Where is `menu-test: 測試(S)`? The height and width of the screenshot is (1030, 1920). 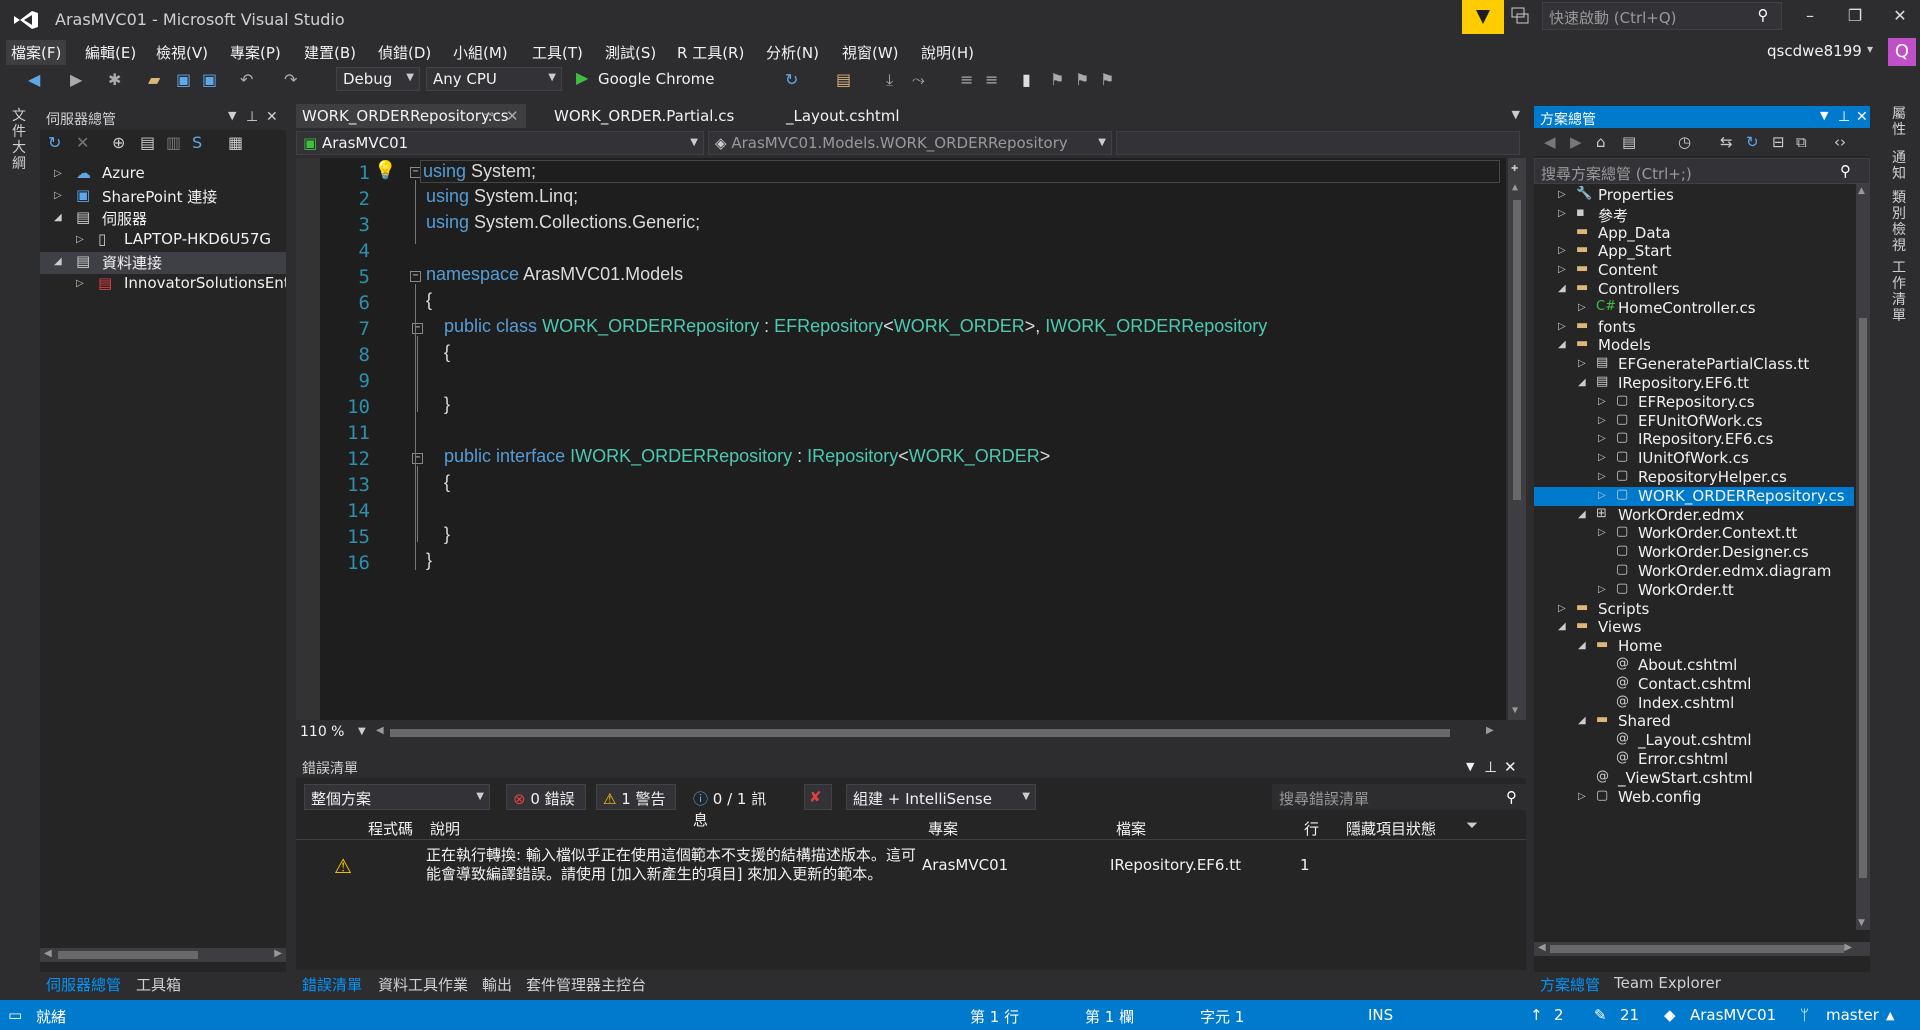 menu-test: 測試(S) is located at coordinates (630, 52).